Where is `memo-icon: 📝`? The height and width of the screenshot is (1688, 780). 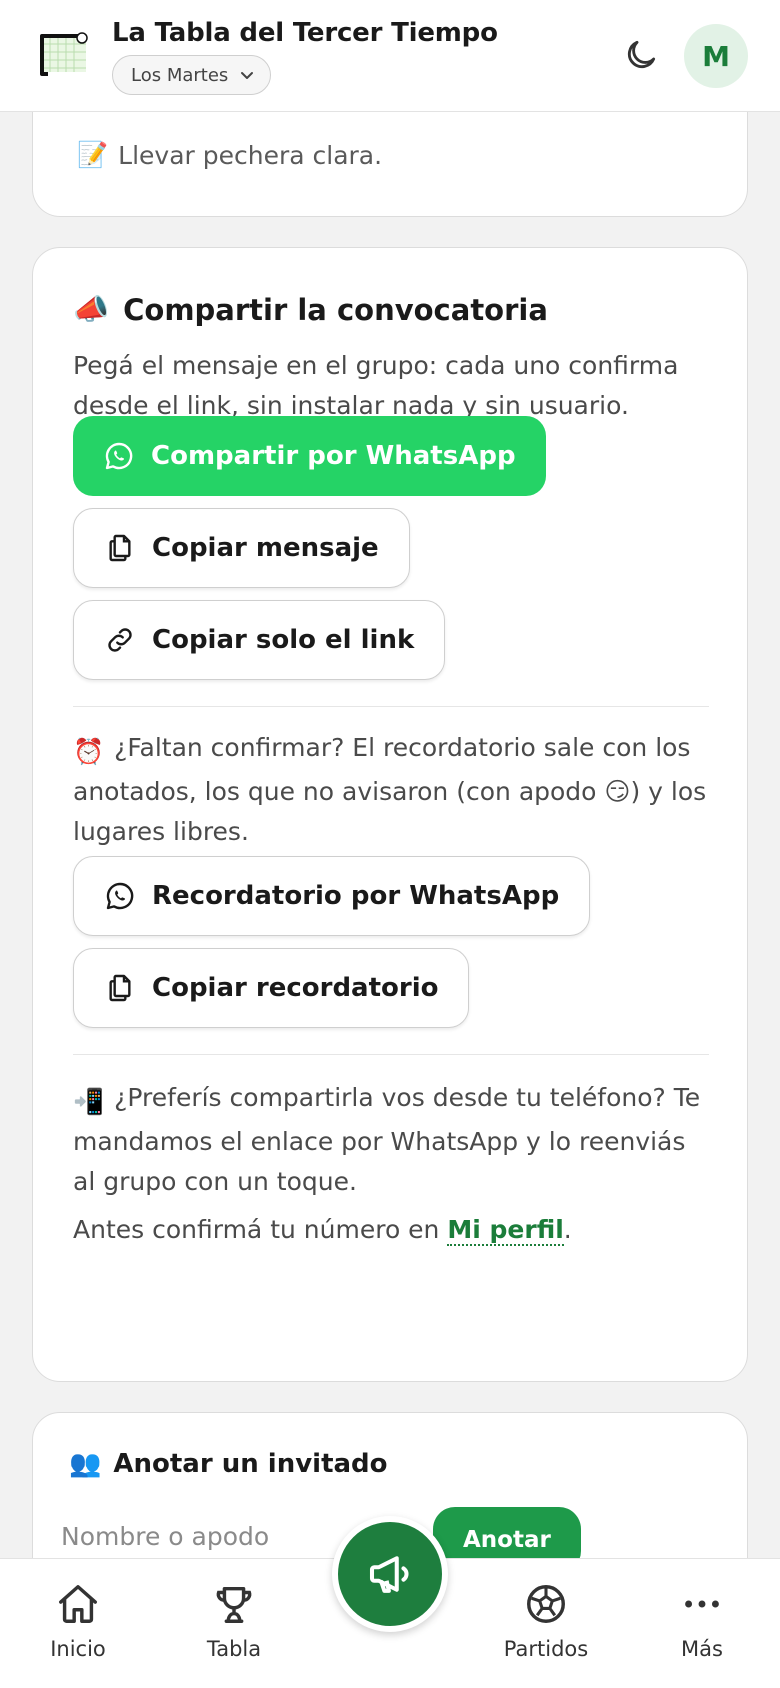 memo-icon: 📝 is located at coordinates (93, 154).